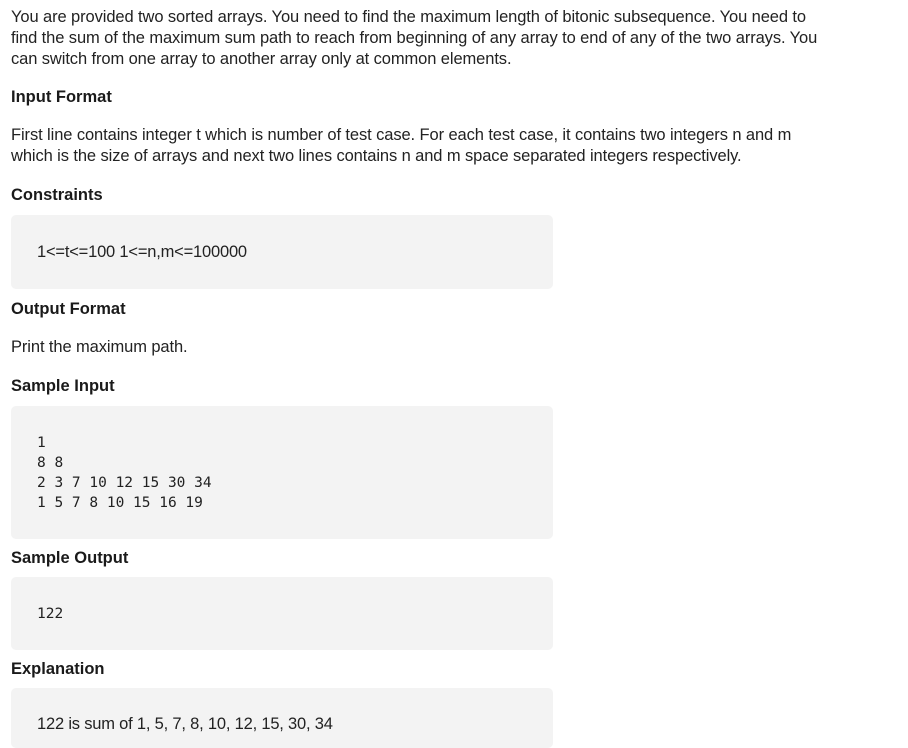 This screenshot has width=908, height=748. Describe the element at coordinates (50, 463) in the screenshot. I see `sample-input-line: 8 8` at that location.